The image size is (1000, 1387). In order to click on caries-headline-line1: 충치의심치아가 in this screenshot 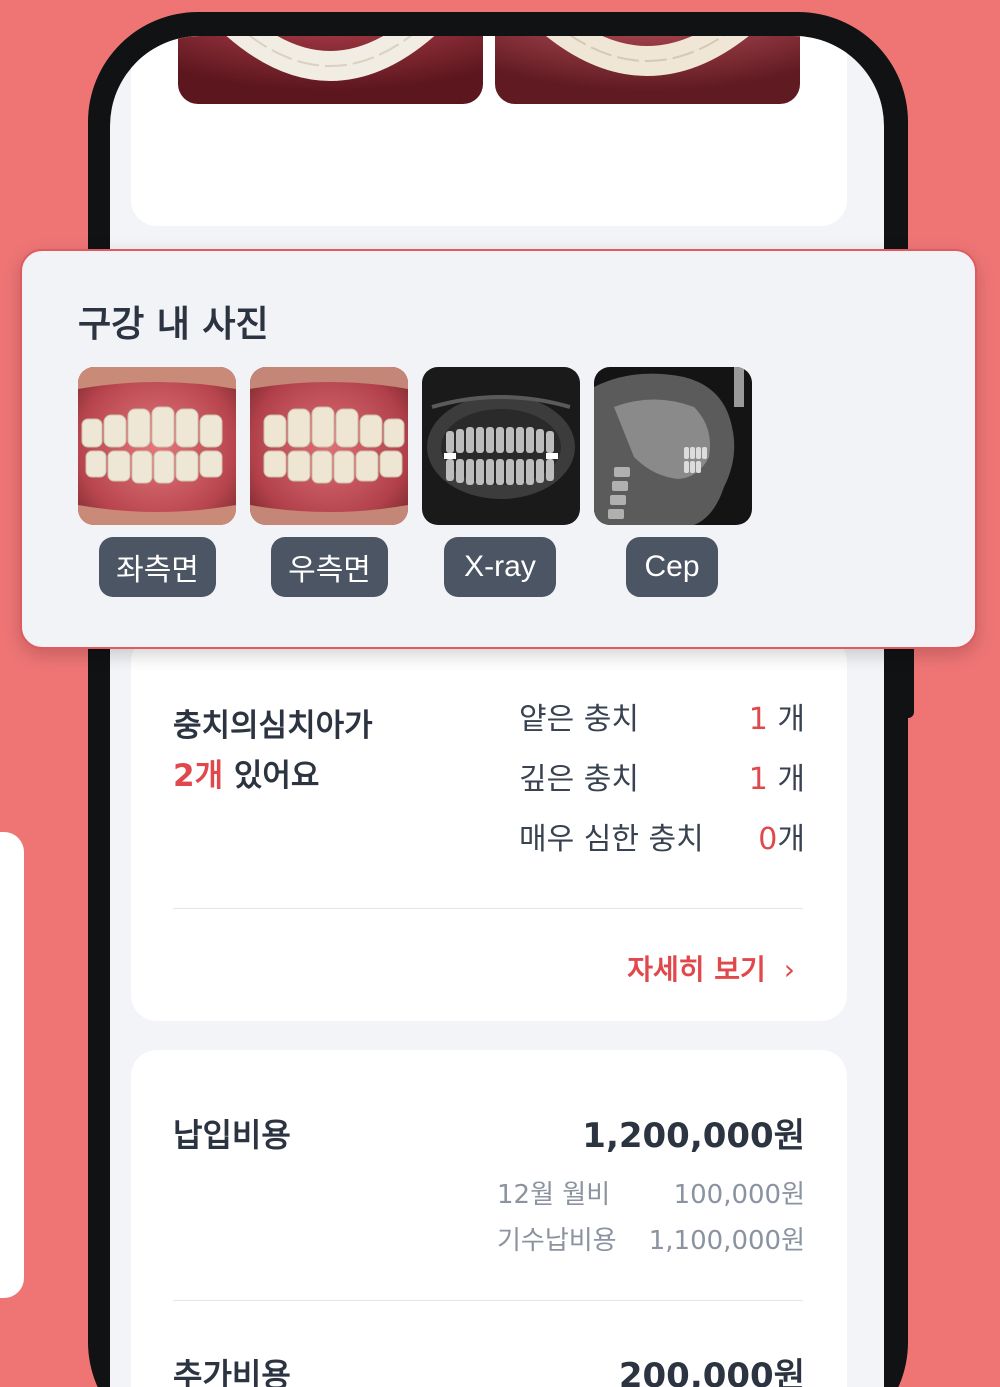, I will do `click(273, 726)`.